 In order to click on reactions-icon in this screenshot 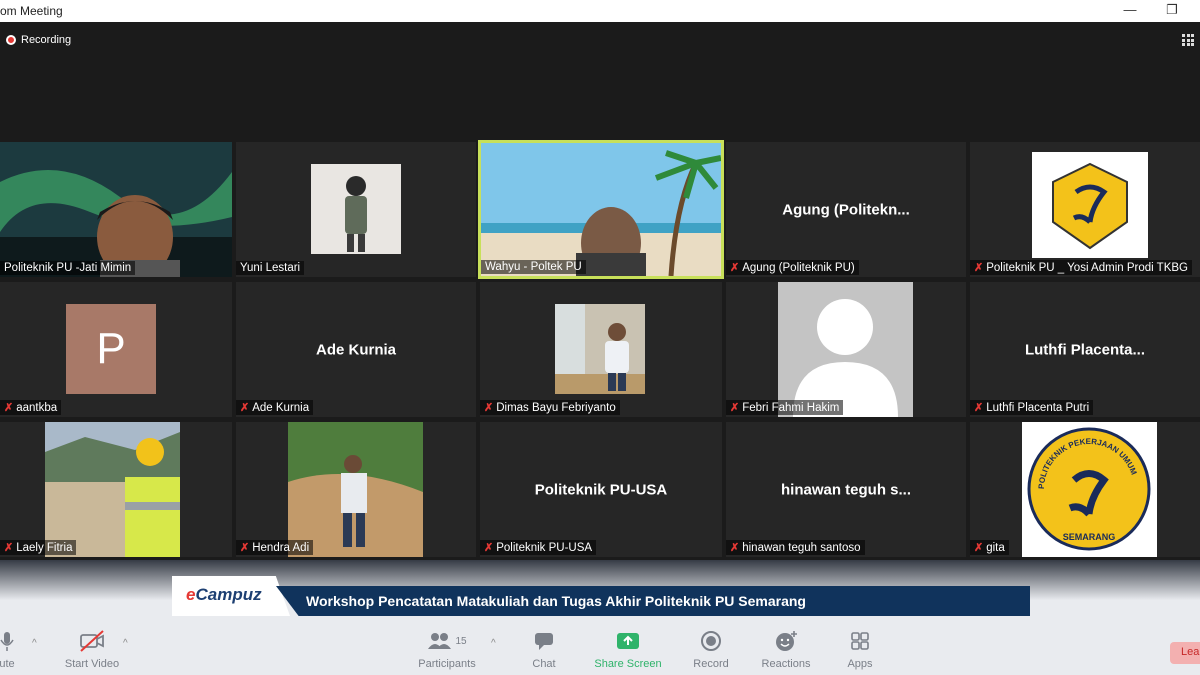, I will do `click(786, 641)`.